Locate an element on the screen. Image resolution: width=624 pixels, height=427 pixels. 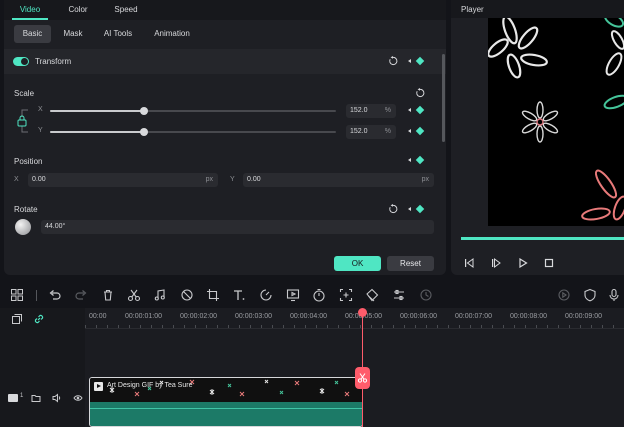
clip-type-icon is located at coordinates (98, 386).